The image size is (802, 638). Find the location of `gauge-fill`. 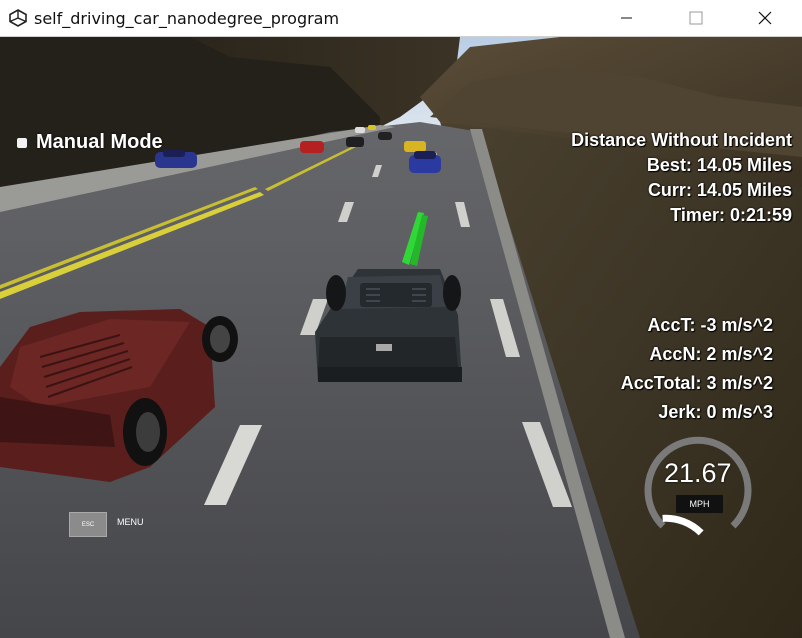

gauge-fill is located at coordinates (683, 525).